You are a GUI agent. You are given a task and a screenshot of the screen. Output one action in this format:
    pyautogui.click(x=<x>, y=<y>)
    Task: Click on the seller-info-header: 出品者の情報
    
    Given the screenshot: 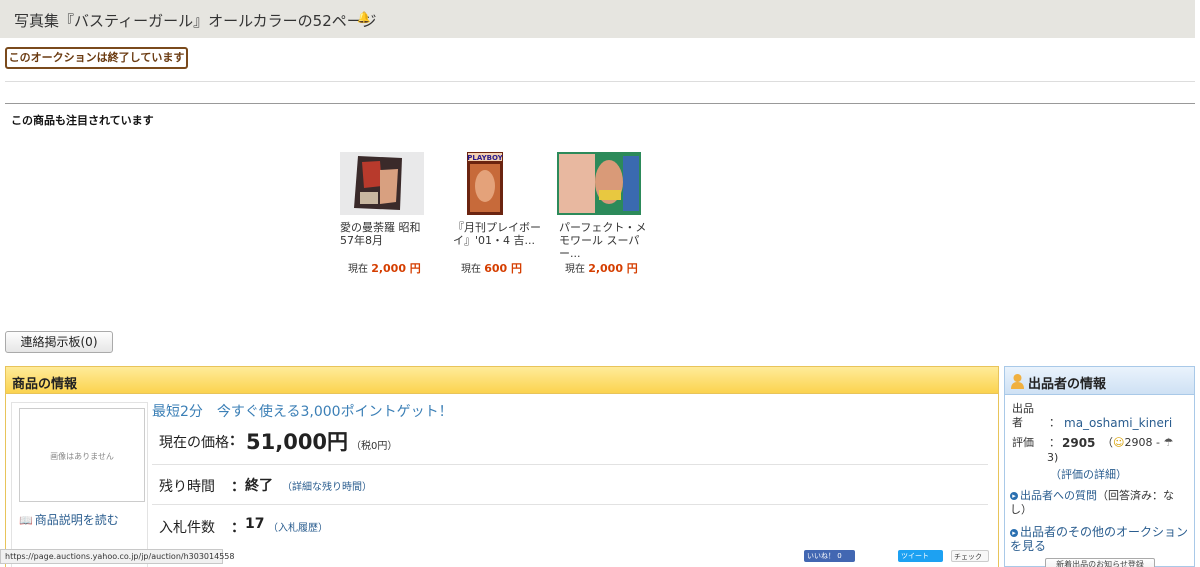 What is the action you would take?
    pyautogui.click(x=1099, y=381)
    